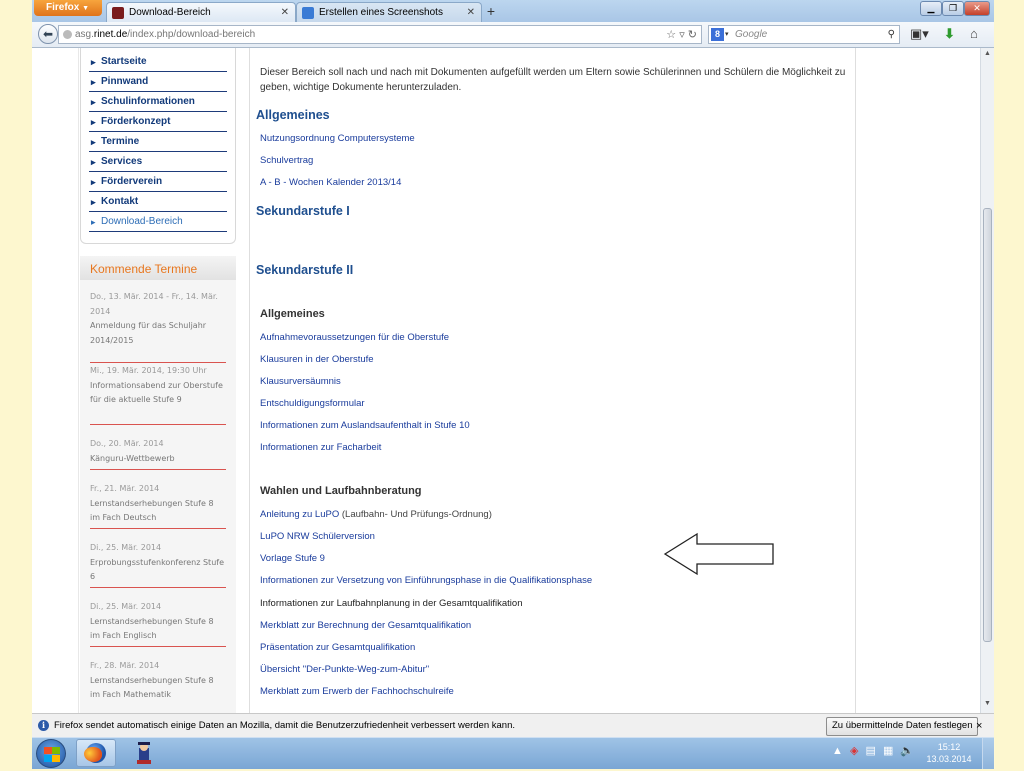  What do you see at coordinates (158, 82) in the screenshot?
I see `sidebar-item-pinnwand: Pinnwand` at bounding box center [158, 82].